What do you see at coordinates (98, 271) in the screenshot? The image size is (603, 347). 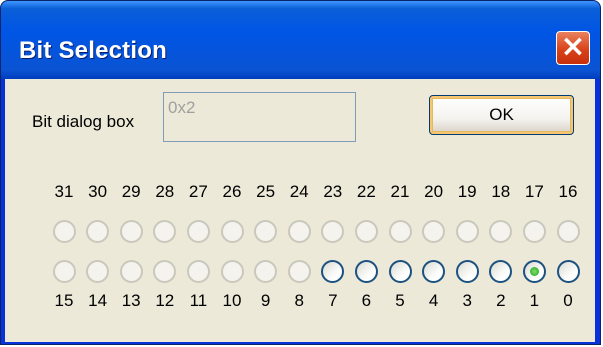 I see `bit-14-radio` at bounding box center [98, 271].